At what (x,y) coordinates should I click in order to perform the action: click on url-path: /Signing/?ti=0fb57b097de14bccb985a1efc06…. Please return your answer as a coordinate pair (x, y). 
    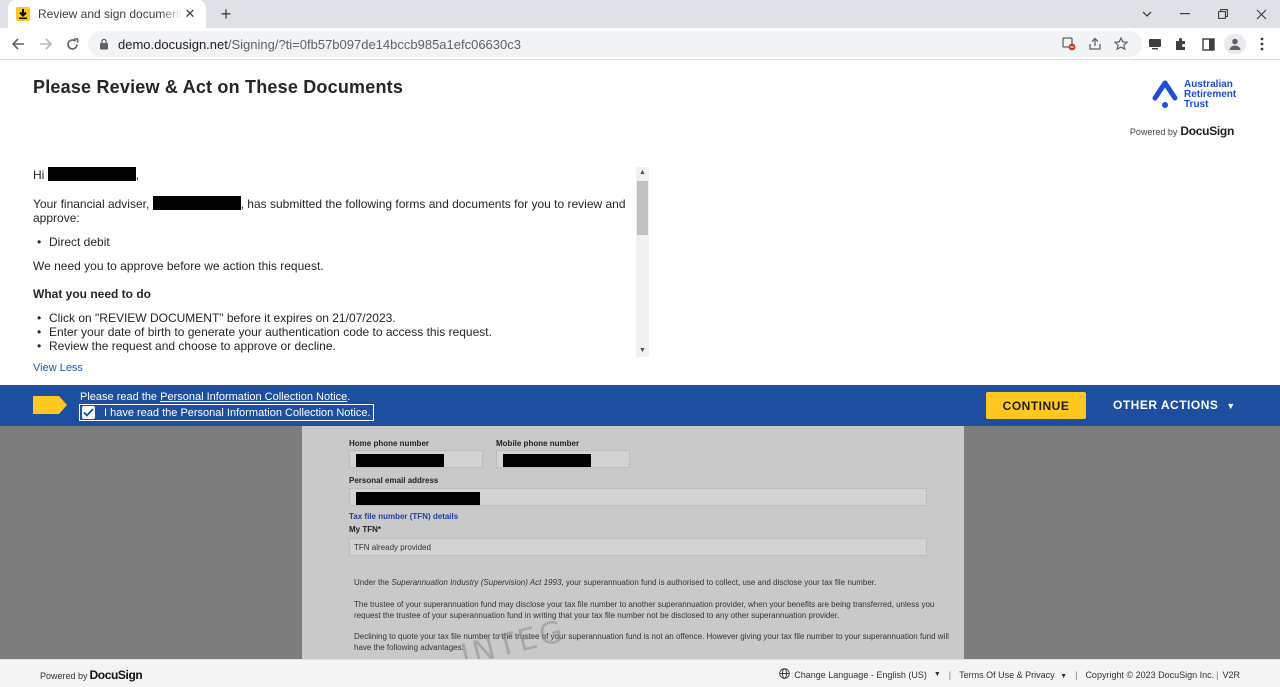
    Looking at the image, I should click on (374, 44).